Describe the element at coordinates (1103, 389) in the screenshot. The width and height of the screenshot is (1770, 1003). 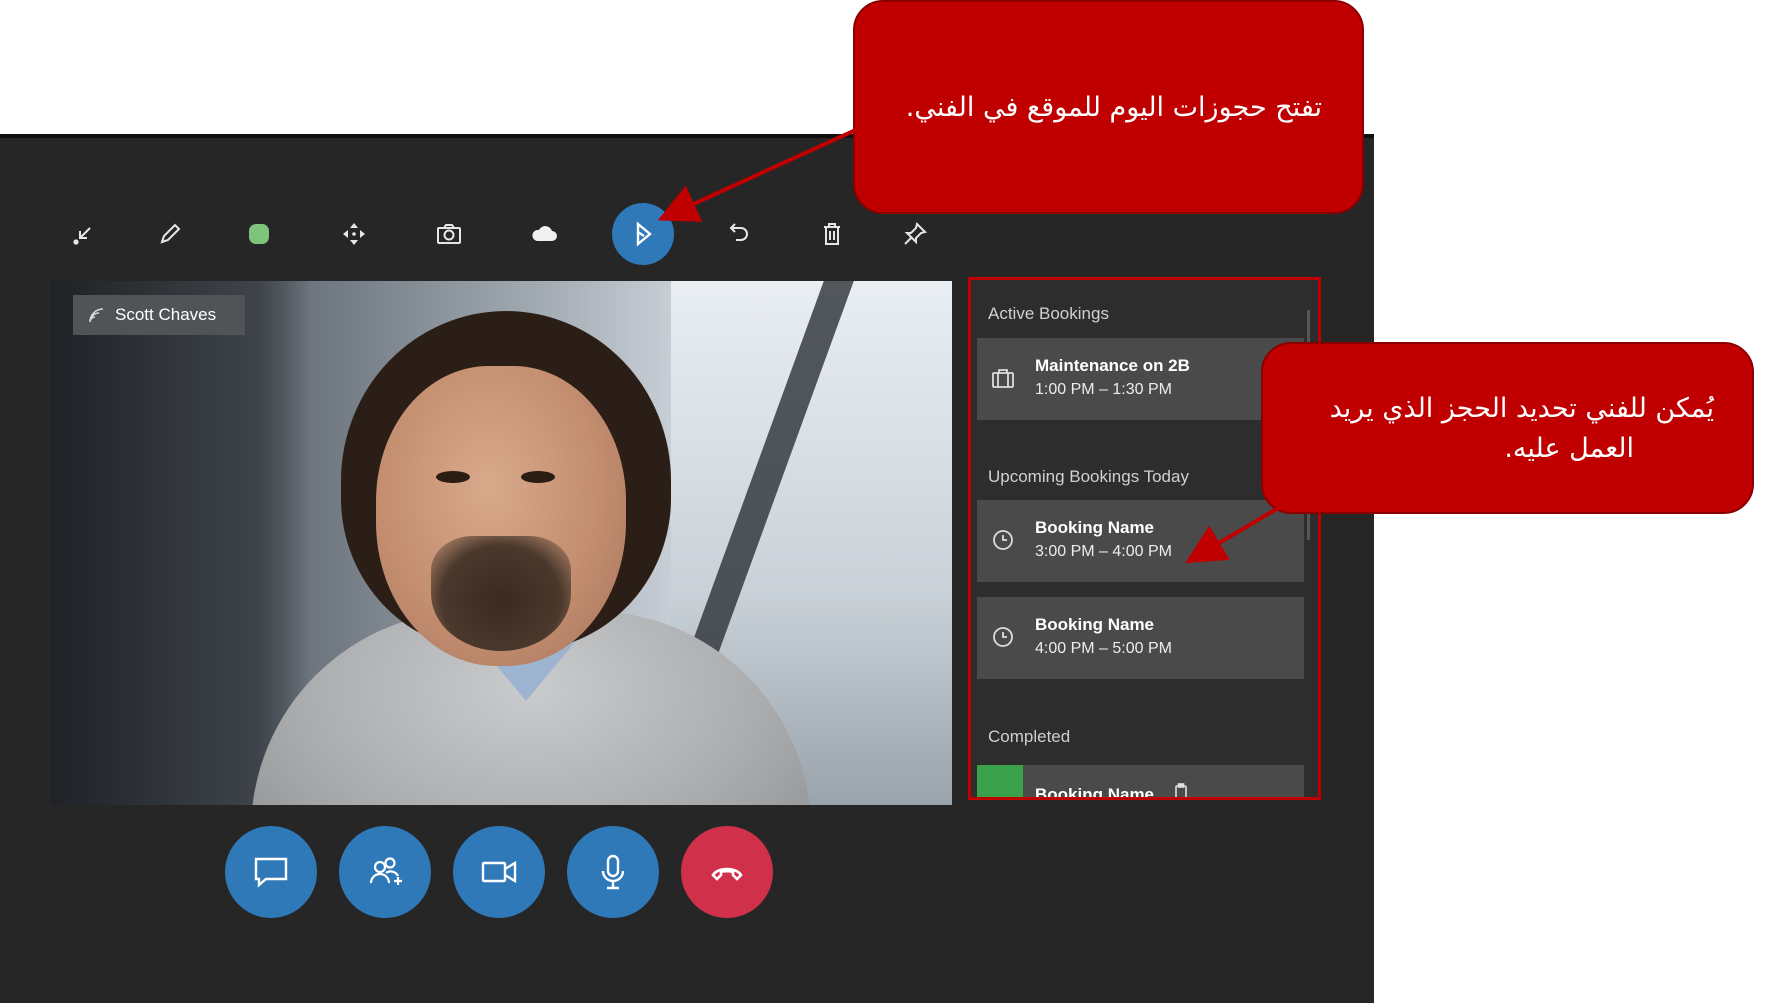
I see `booking-time: 1:00 PM – 1:30 PM` at that location.